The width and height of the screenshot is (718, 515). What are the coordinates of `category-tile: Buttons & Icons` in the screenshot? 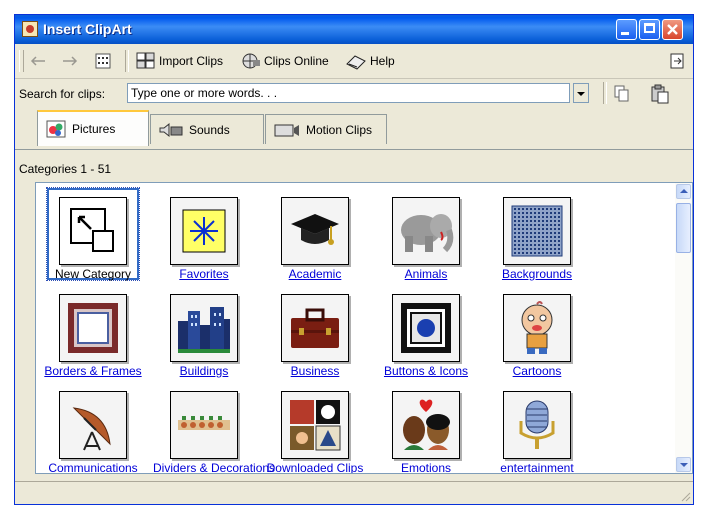 It's located at (426, 333).